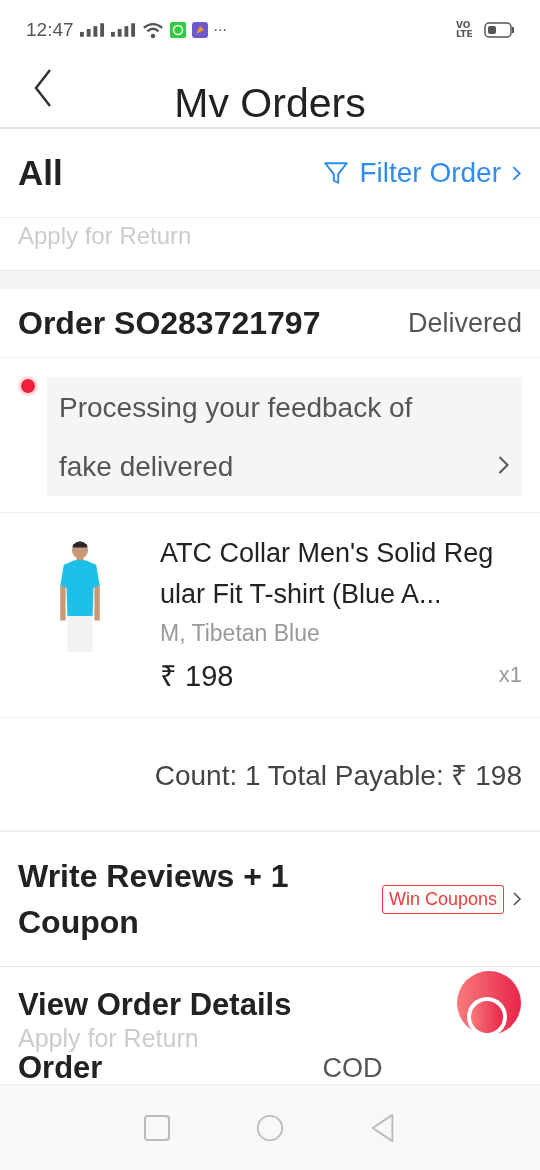  What do you see at coordinates (338, 776) in the screenshot?
I see `order-total: Count: 1 Total Payable: ₹ 198` at bounding box center [338, 776].